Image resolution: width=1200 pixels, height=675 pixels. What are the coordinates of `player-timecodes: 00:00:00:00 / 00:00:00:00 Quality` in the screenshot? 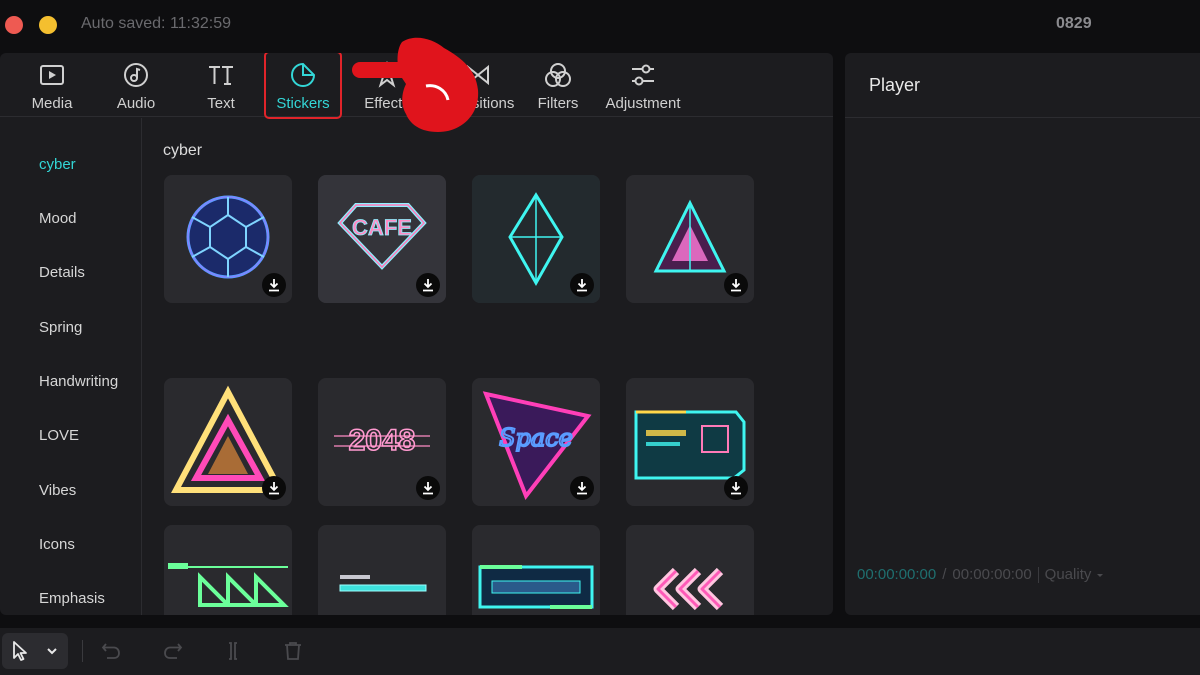 It's located at (981, 574).